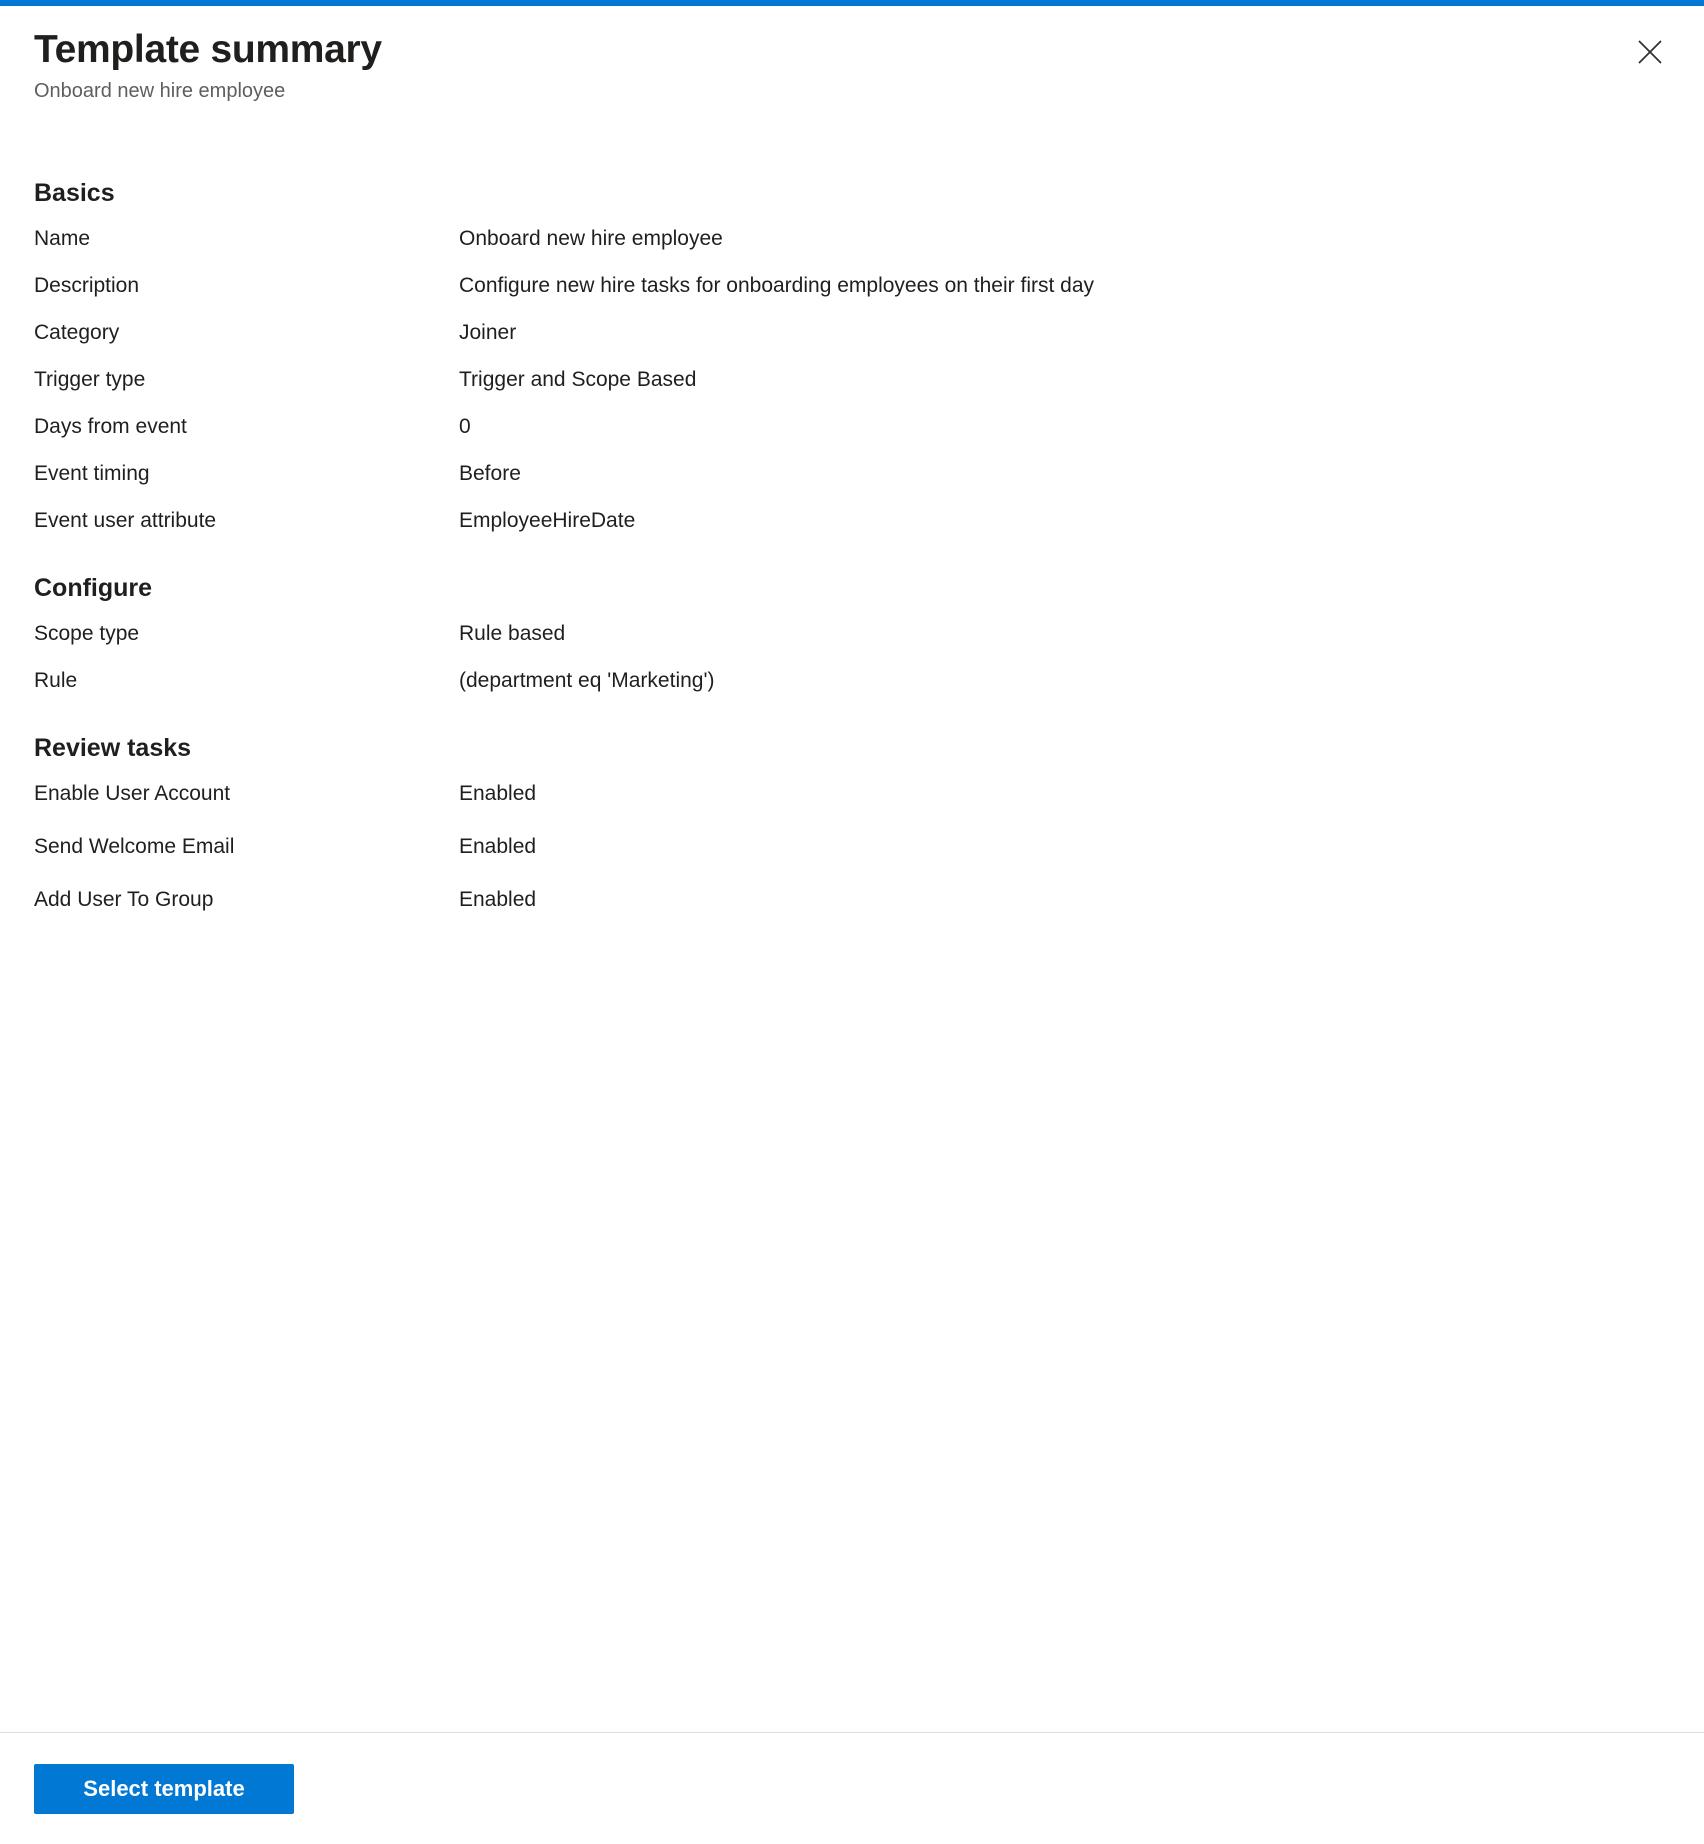 The width and height of the screenshot is (1704, 1844). Describe the element at coordinates (160, 91) in the screenshot. I see `page-subtitle: Onboard new hire employee` at that location.